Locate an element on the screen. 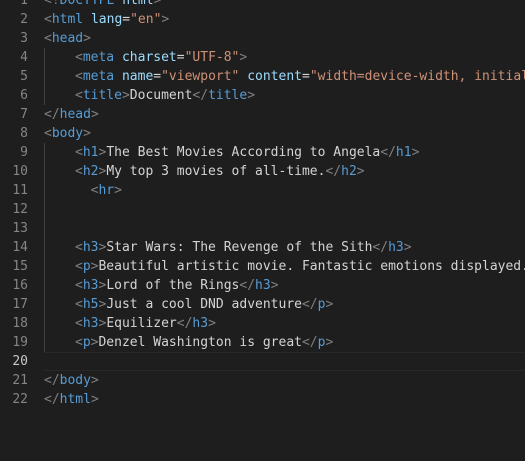 The width and height of the screenshot is (525, 461). code-line: 6 <title>Document</title> is located at coordinates (262, 95).